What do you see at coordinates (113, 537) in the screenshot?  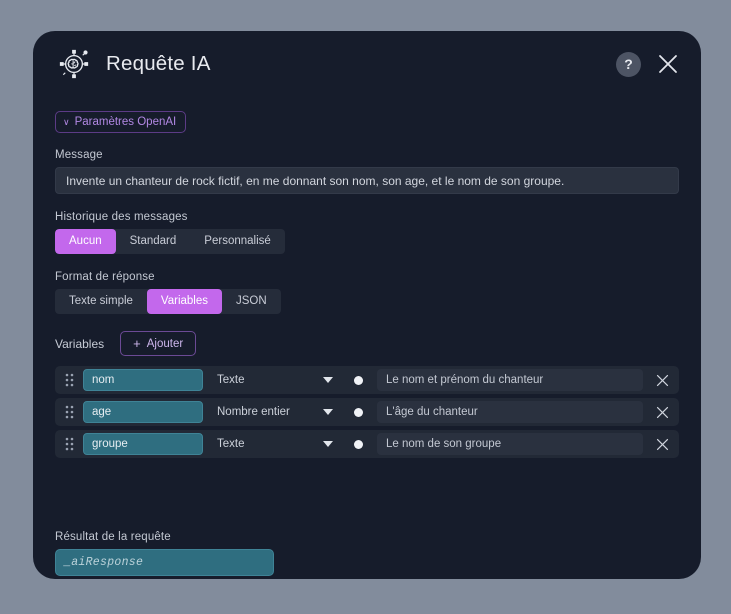 I see `result-label: Résultat de la requête` at bounding box center [113, 537].